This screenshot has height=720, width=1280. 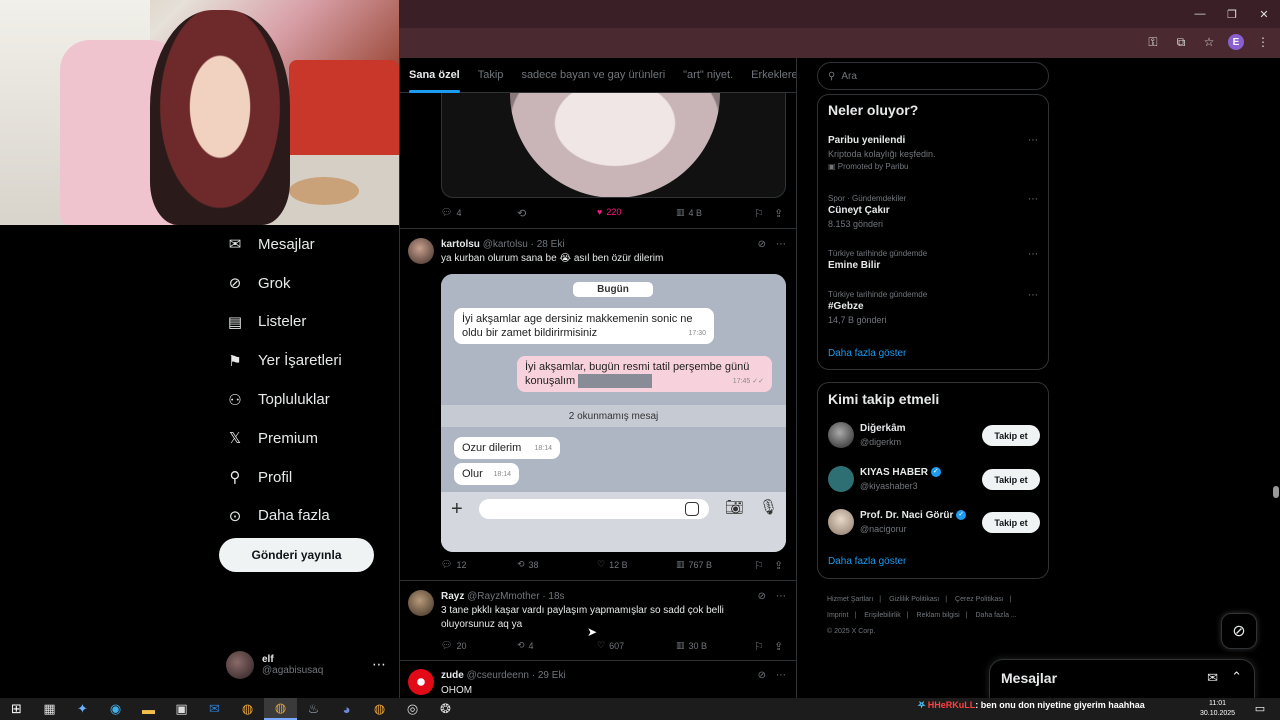 What do you see at coordinates (308, 516) in the screenshot?
I see `nav-item-more: ⊙ Daha fazla` at bounding box center [308, 516].